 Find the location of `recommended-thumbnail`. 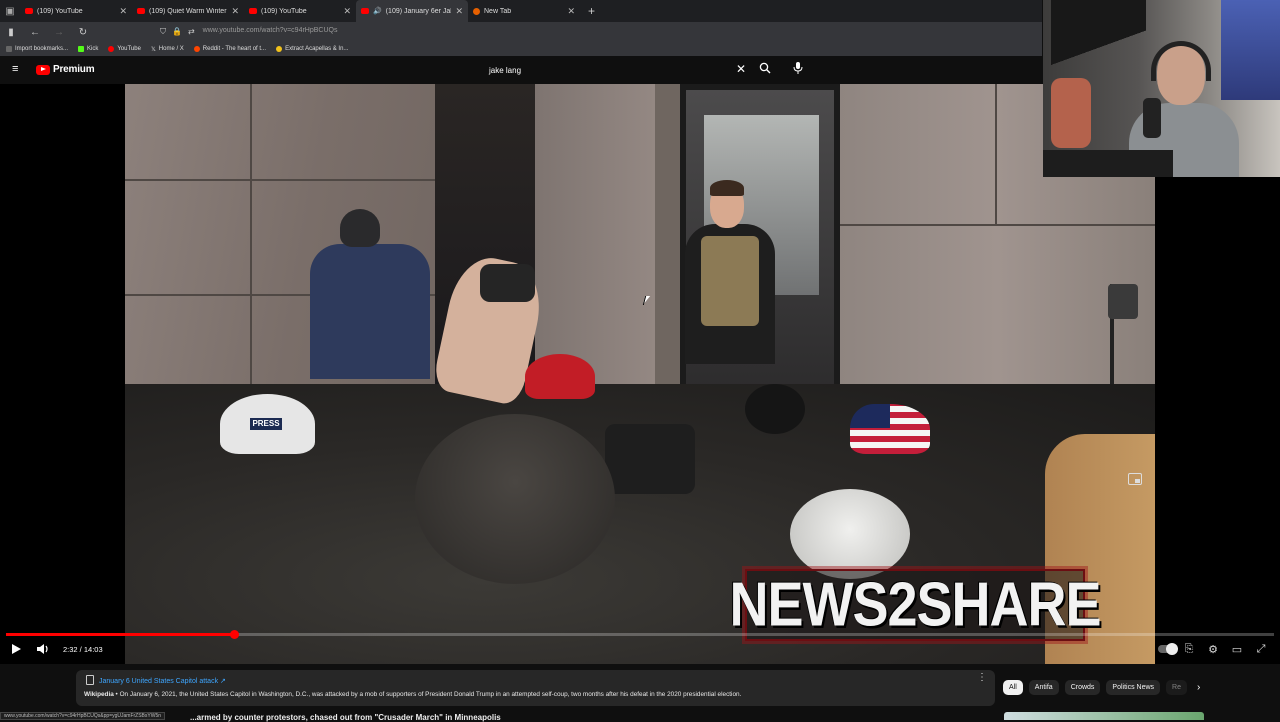

recommended-thumbnail is located at coordinates (1104, 716).